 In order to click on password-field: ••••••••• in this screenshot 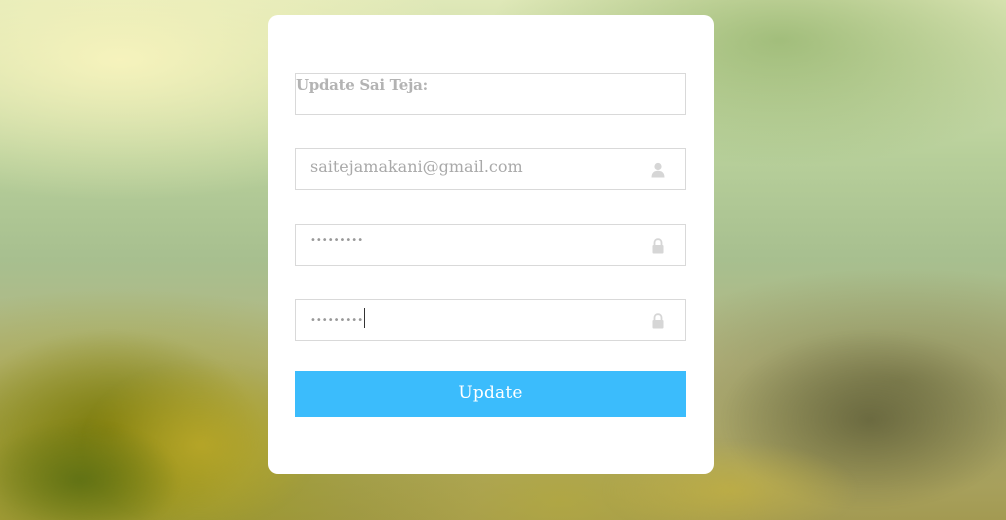, I will do `click(490, 245)`.